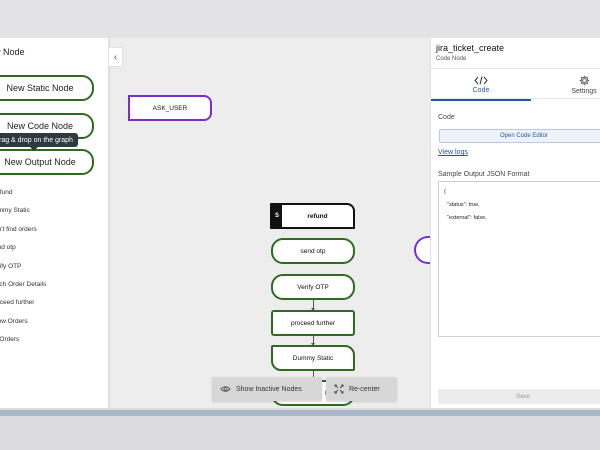 The height and width of the screenshot is (450, 600). What do you see at coordinates (446, 117) in the screenshot?
I see `code-section-label: Code` at bounding box center [446, 117].